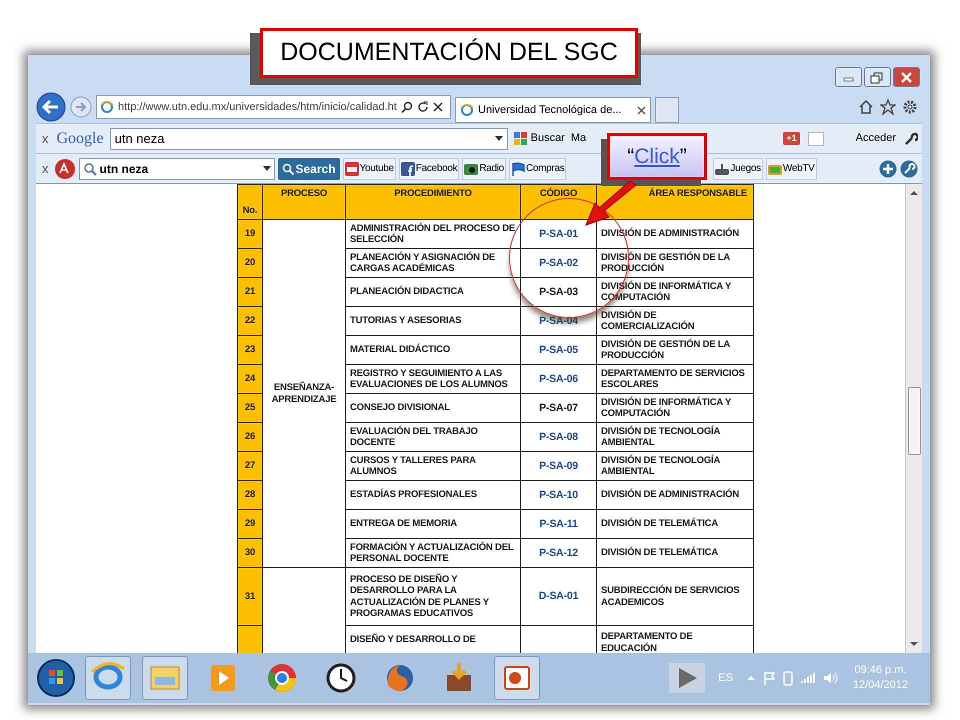 The height and width of the screenshot is (720, 960). What do you see at coordinates (403, 524) in the screenshot?
I see `table-cell: ENTREGA DE MEMORIA` at bounding box center [403, 524].